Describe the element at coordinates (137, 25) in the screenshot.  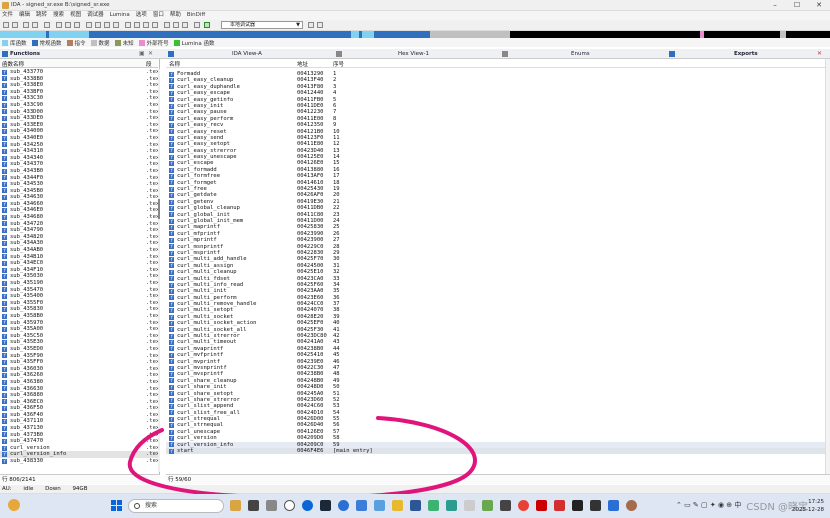
I see `xref-icon` at that location.